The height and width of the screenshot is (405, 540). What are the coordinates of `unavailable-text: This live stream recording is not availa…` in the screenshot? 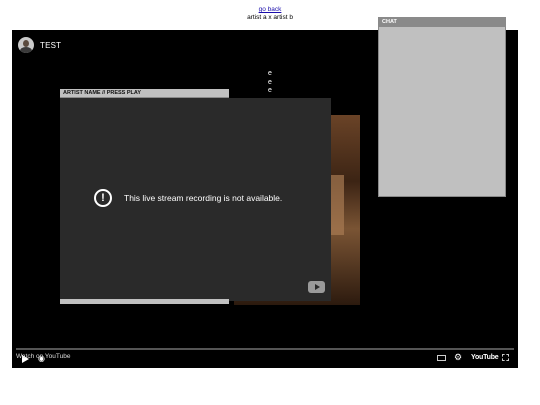 It's located at (203, 198).